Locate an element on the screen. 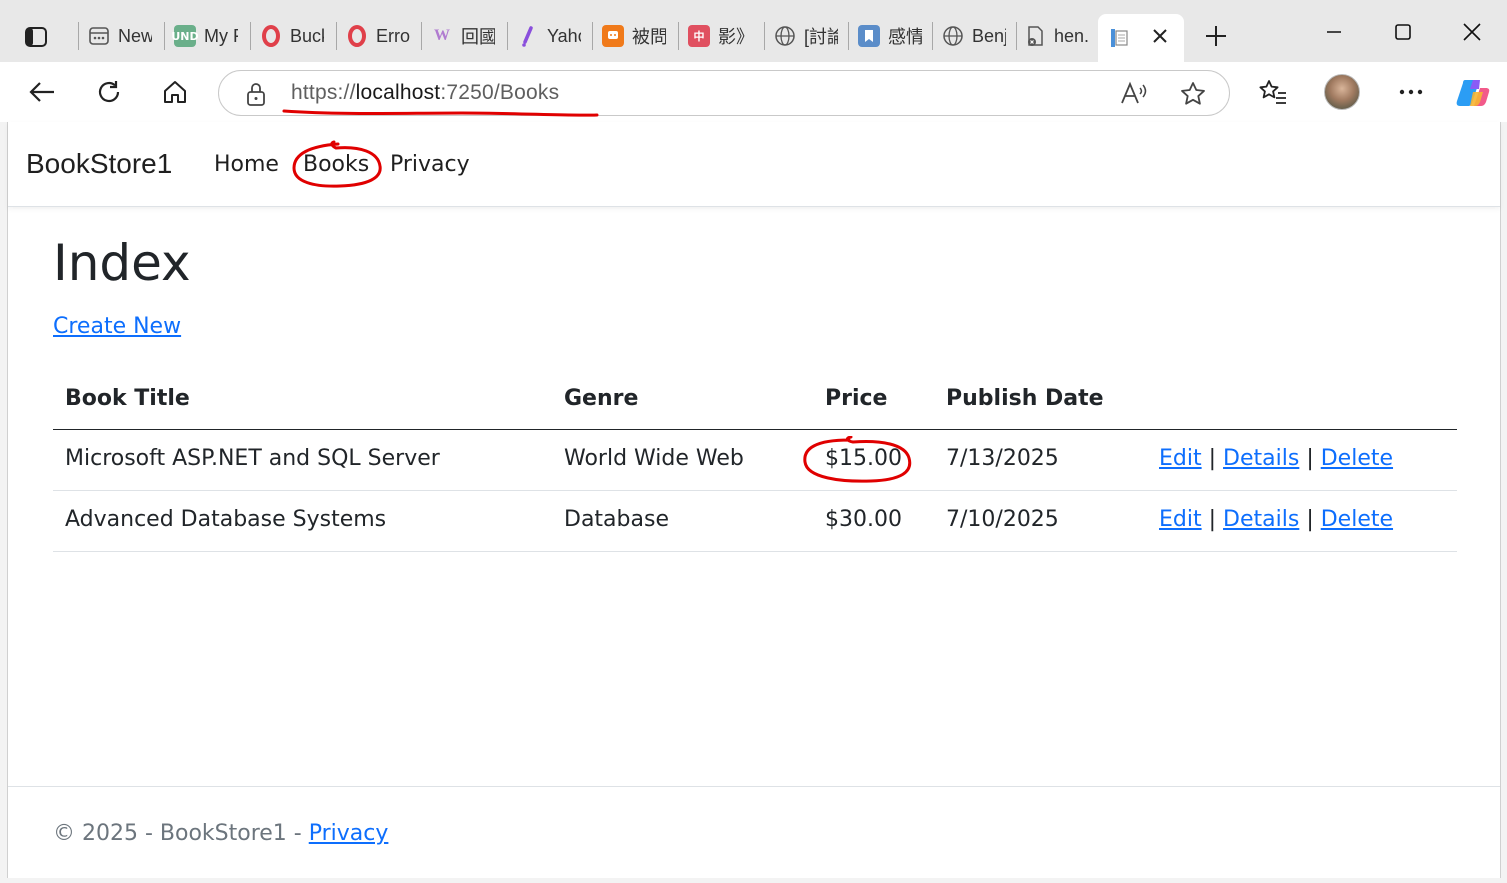 This screenshot has height=883, width=1507. site-navbar: BookStore1 Home Books Privacy is located at coordinates (754, 164).